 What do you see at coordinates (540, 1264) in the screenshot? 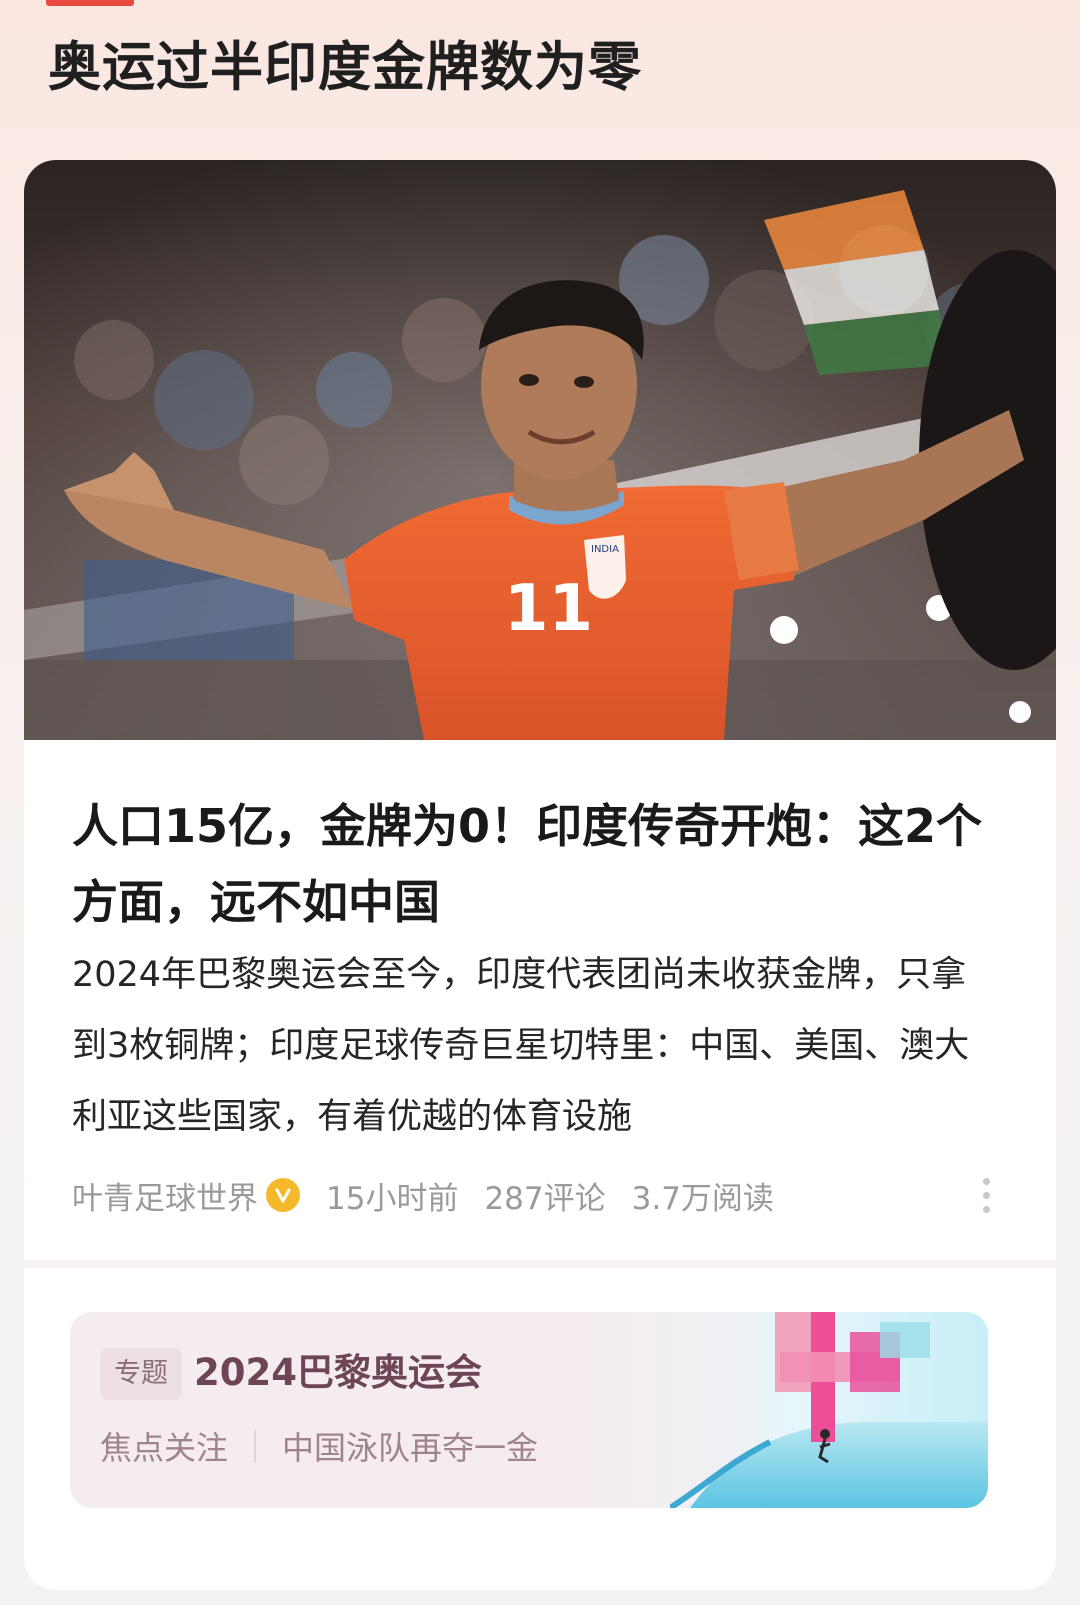
I see `divider` at bounding box center [540, 1264].